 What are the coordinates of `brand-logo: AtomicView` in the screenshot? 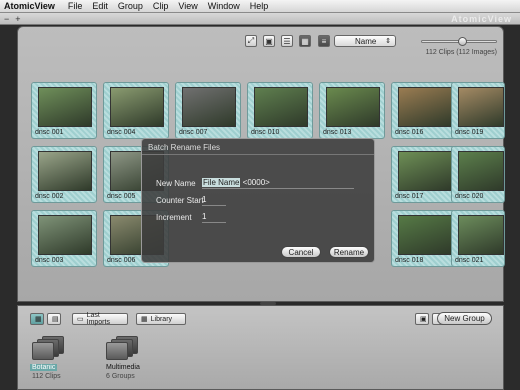 It's located at (481, 19).